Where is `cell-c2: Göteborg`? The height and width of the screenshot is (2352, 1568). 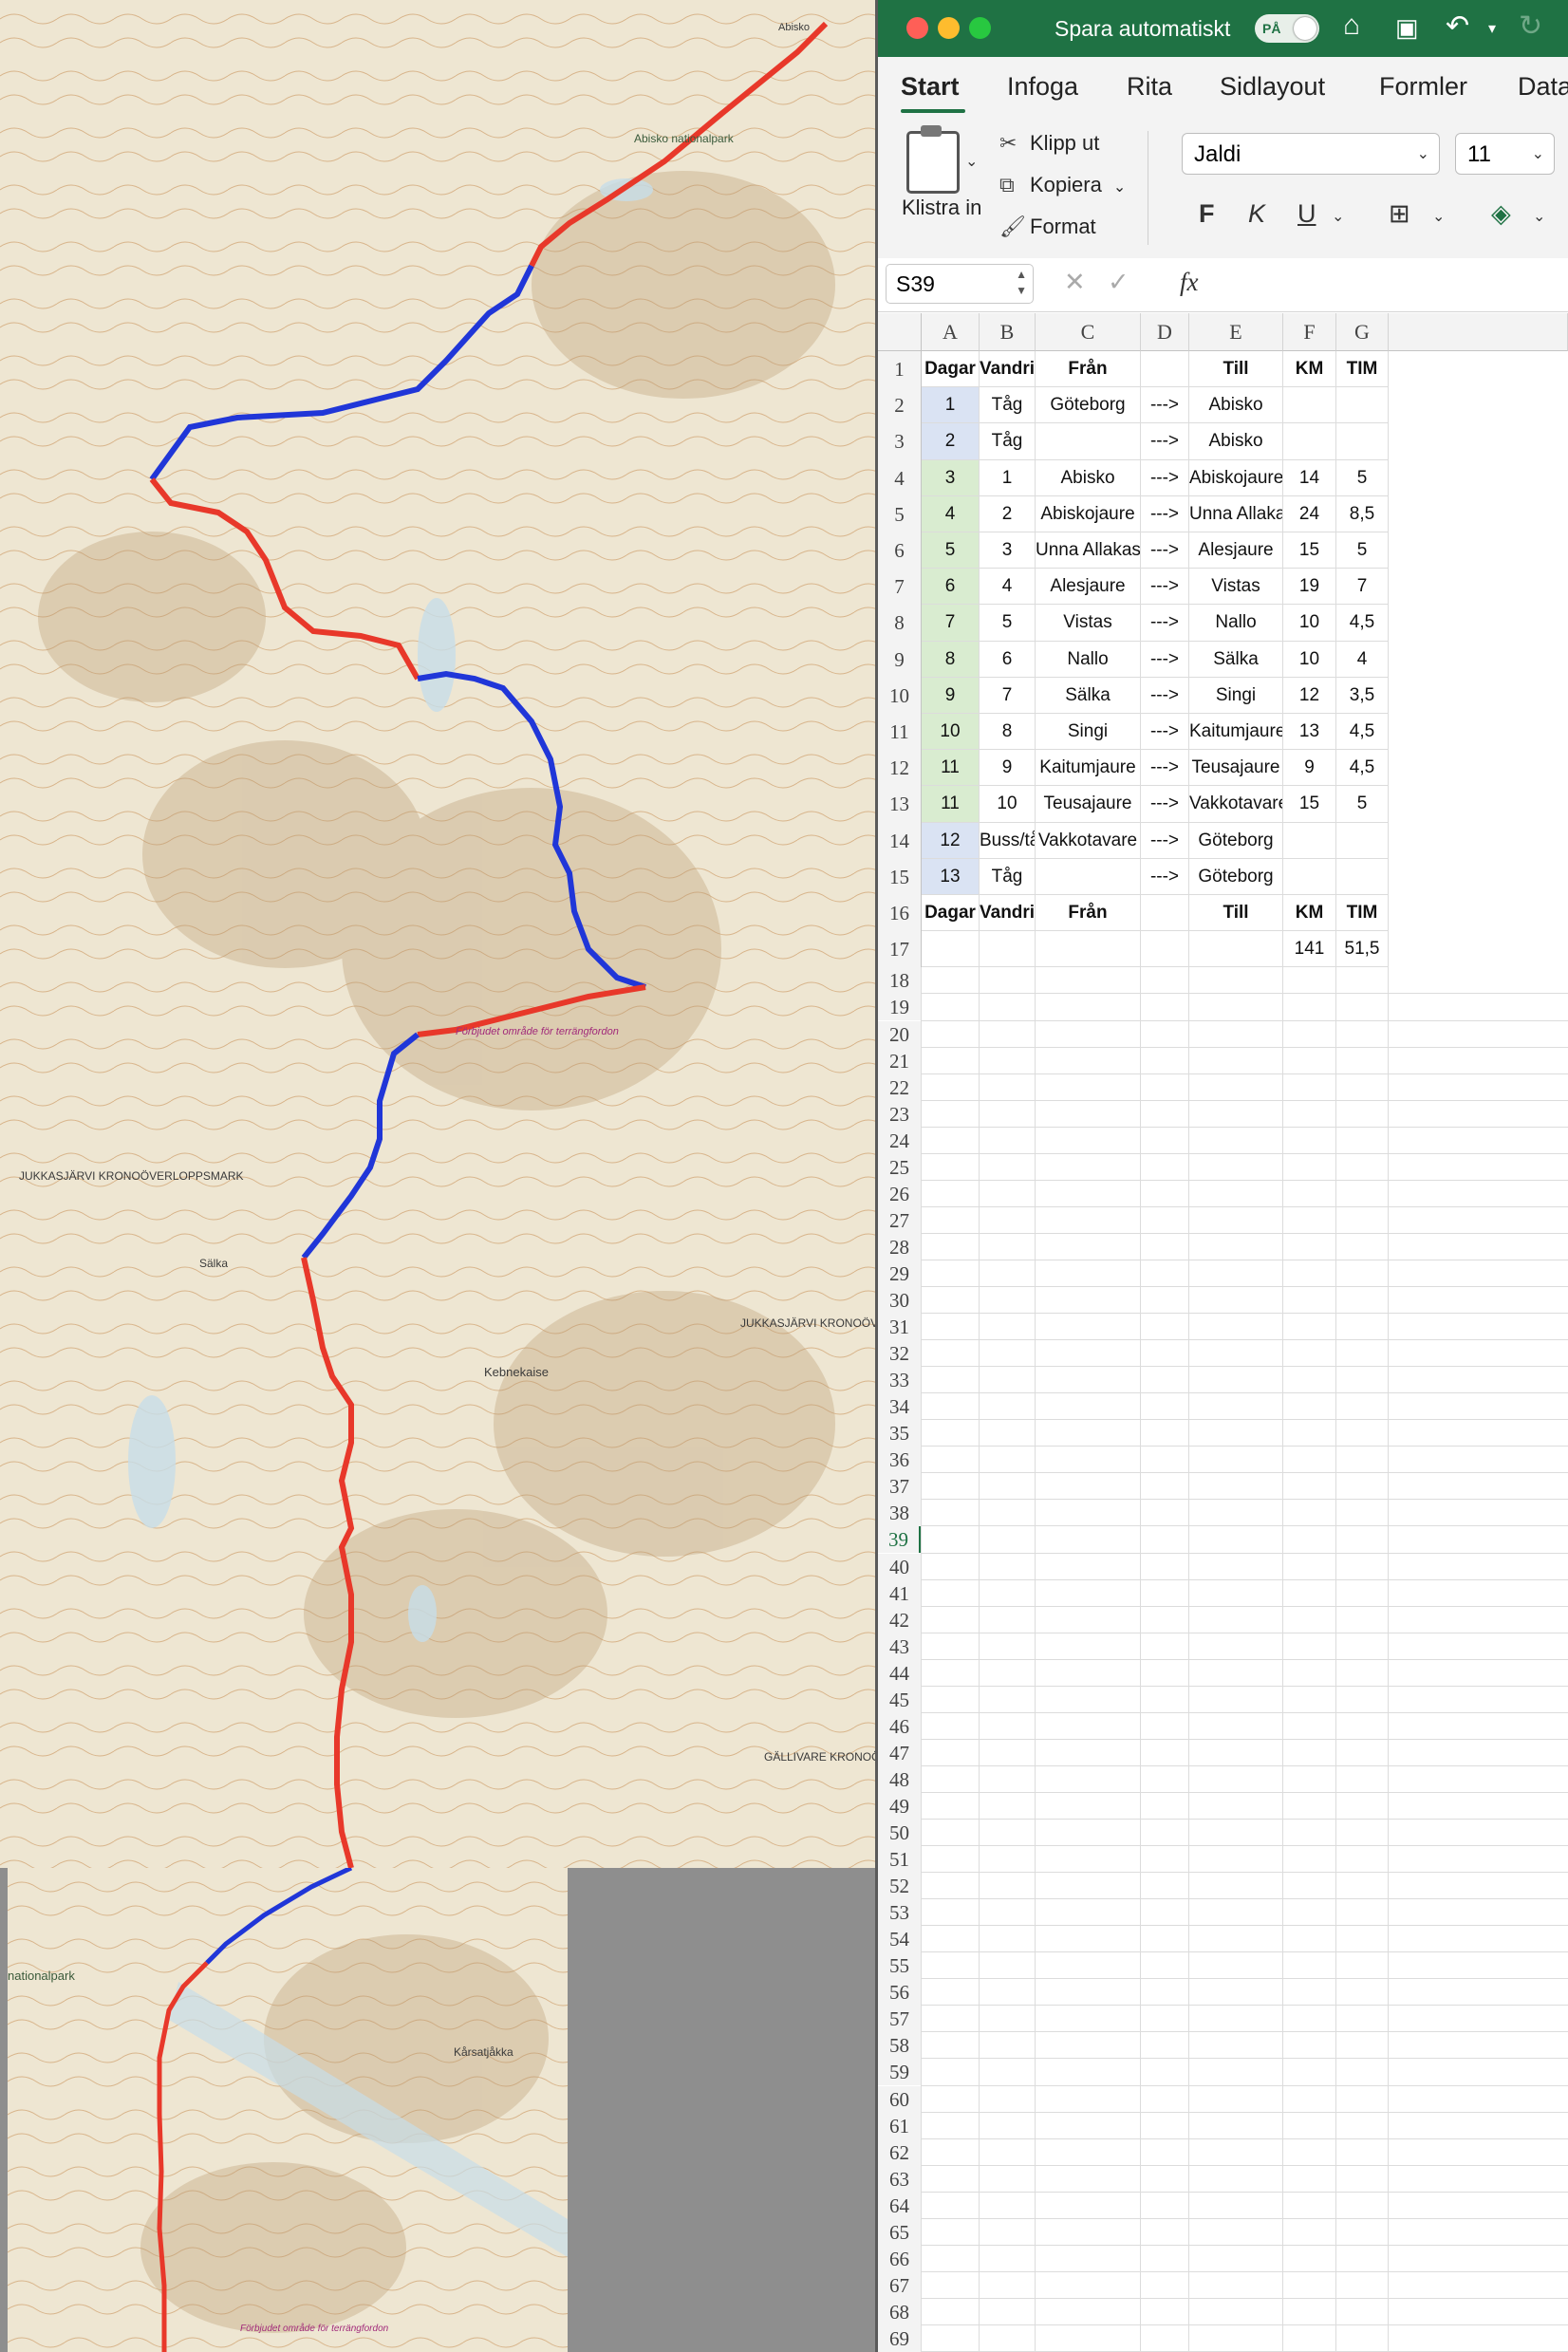 cell-c2: Göteborg is located at coordinates (1088, 405).